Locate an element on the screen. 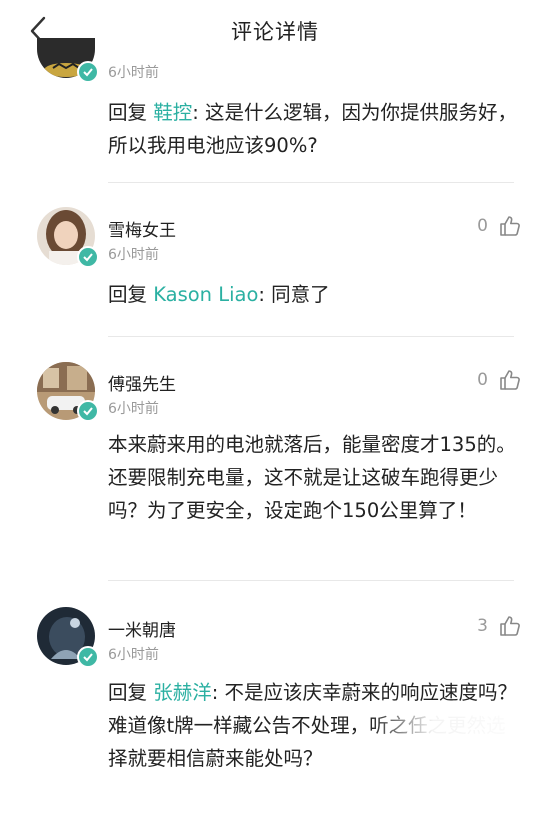 The image size is (550, 840). mention-link: 张赫洋 is located at coordinates (182, 692).